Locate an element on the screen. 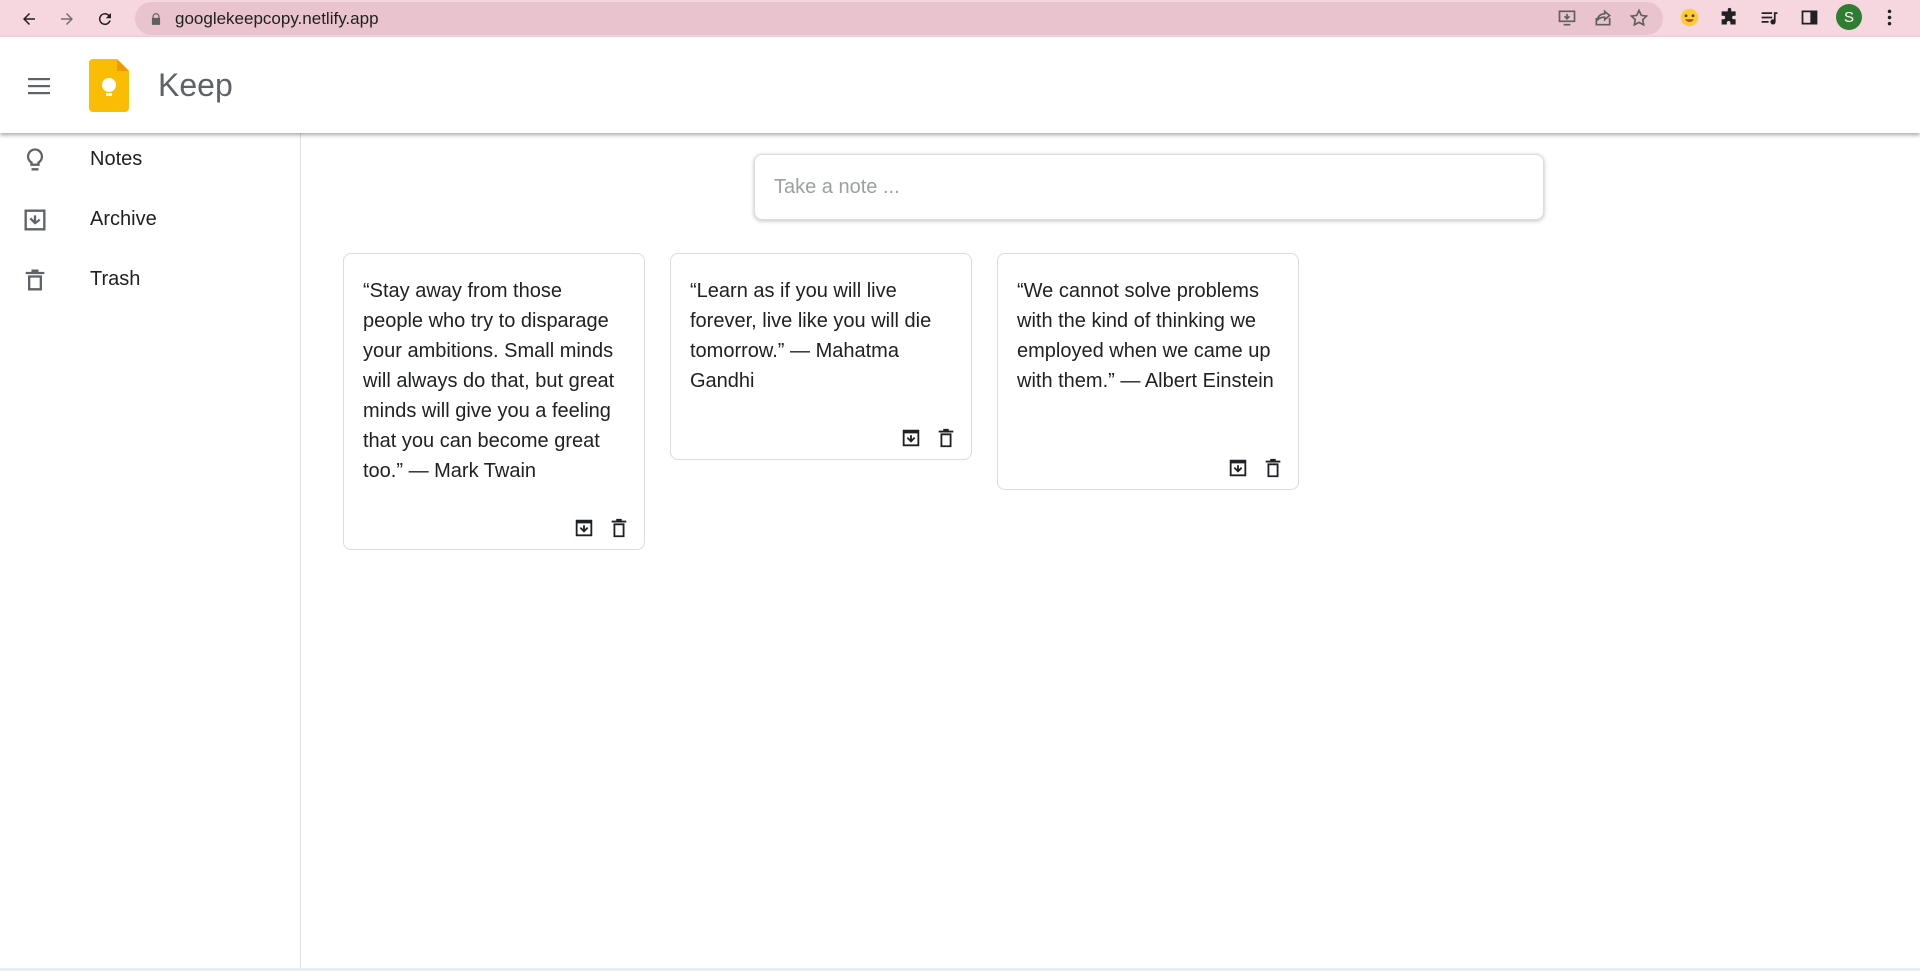 Image resolution: width=1920 pixels, height=971 pixels. browser-toolbar: googlekeepcopy.netlify.app S is located at coordinates (960, 18).